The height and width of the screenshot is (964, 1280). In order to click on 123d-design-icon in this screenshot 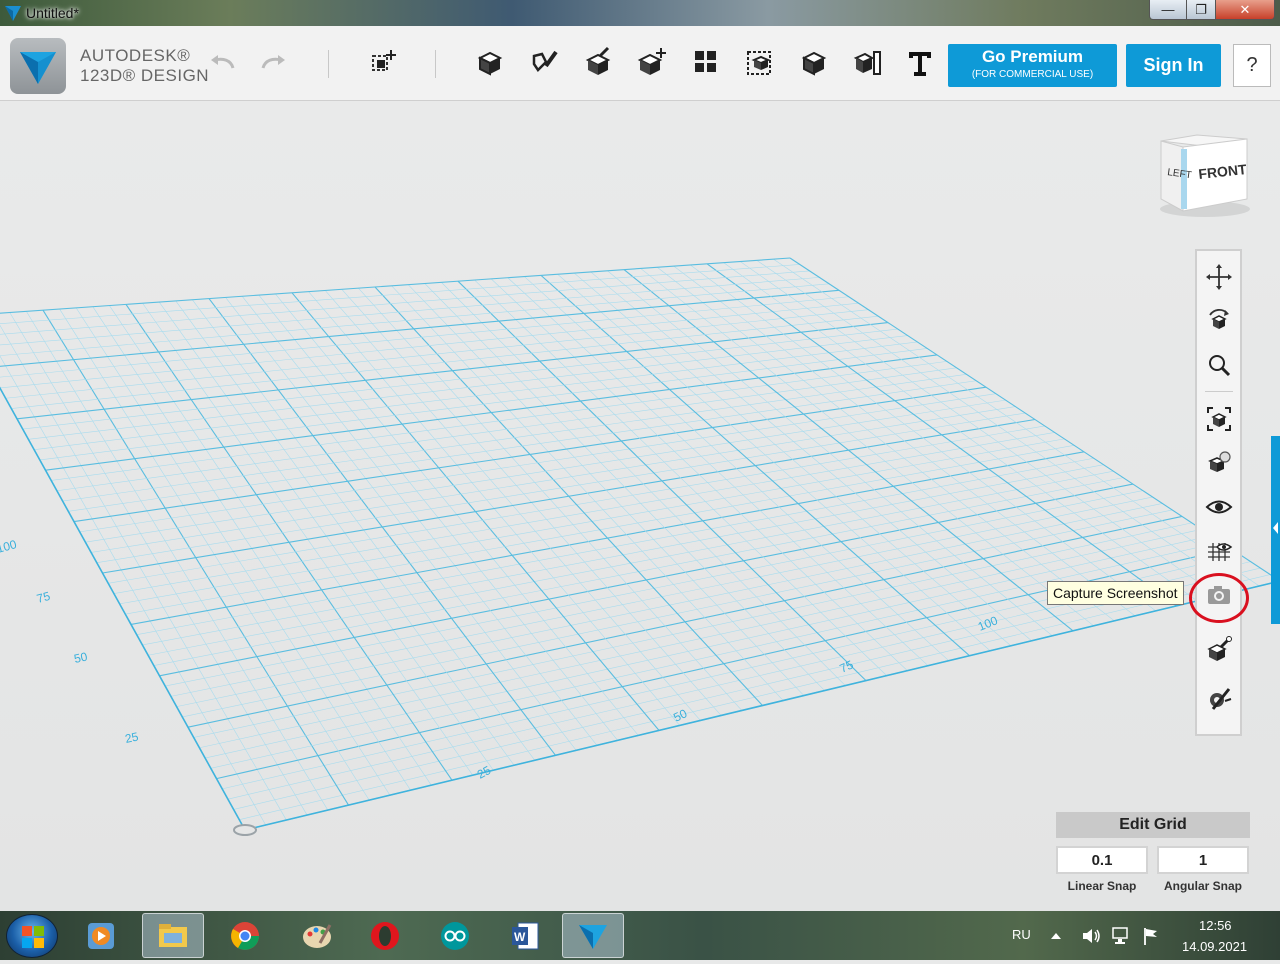, I will do `click(593, 935)`.